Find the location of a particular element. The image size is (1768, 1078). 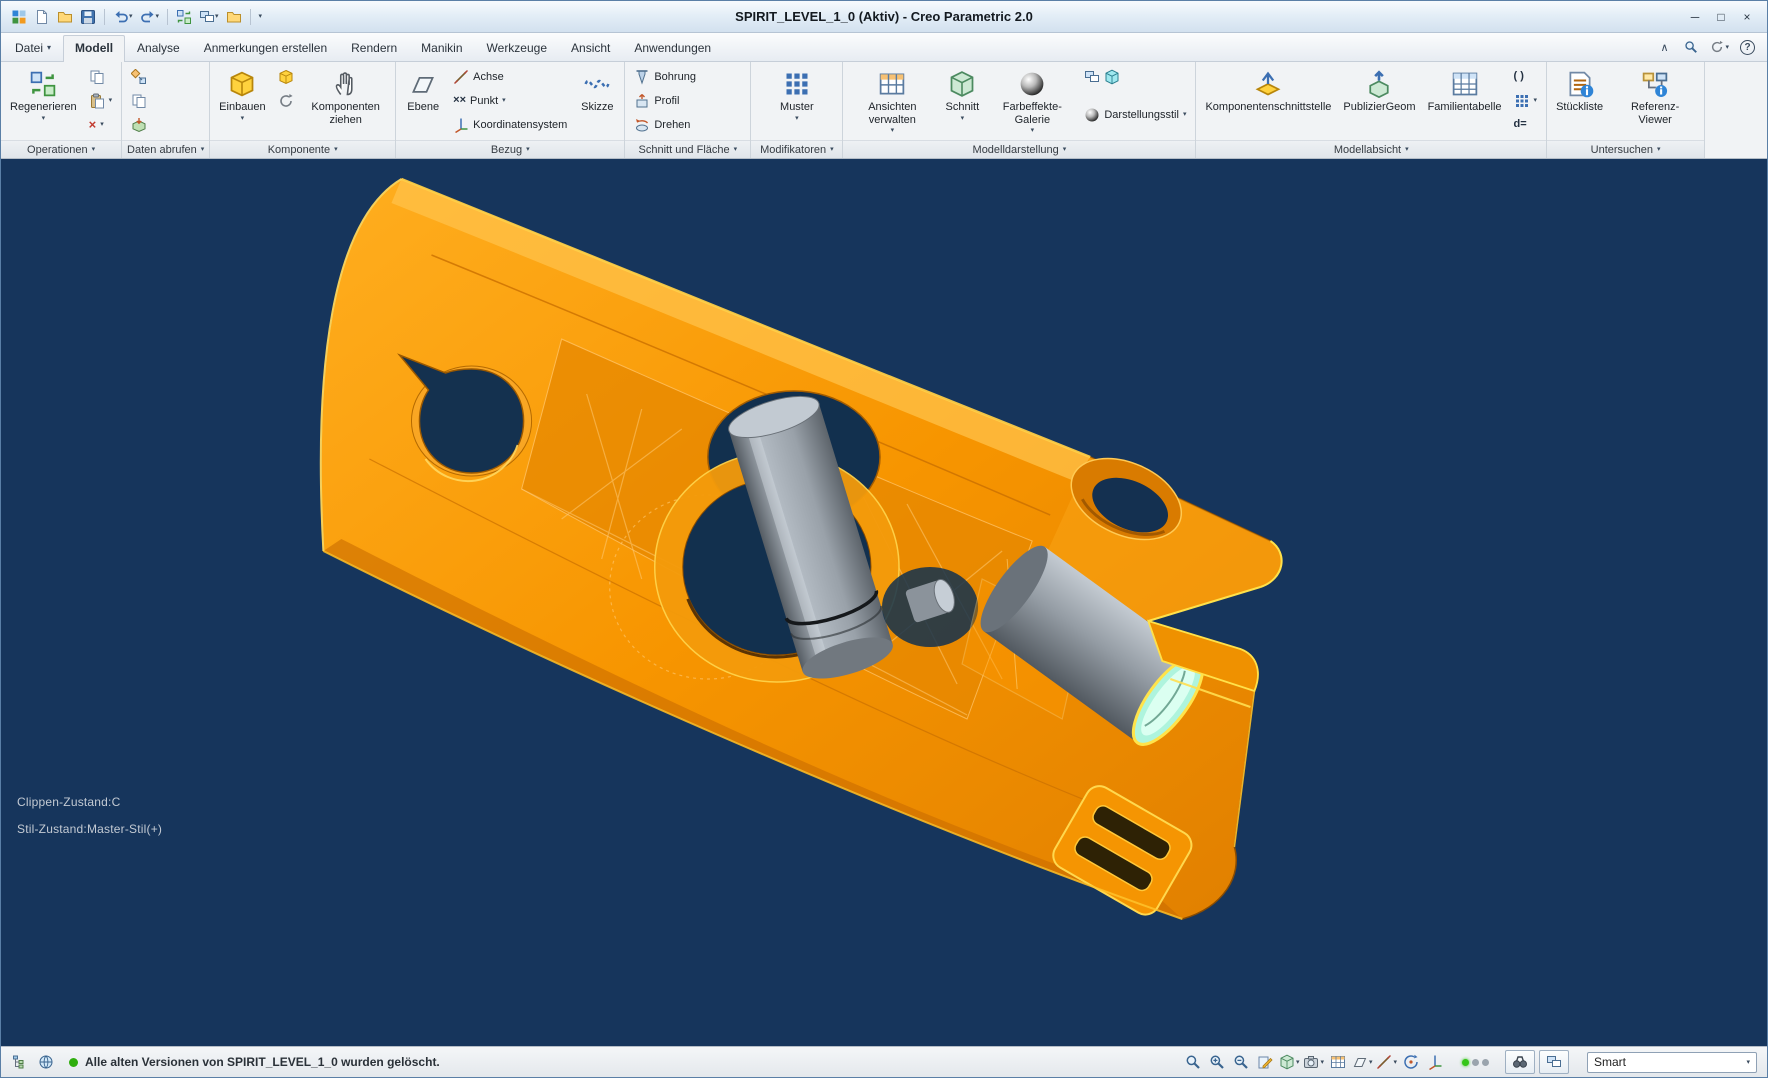

navigator-toggle-button is located at coordinates (20, 1062).